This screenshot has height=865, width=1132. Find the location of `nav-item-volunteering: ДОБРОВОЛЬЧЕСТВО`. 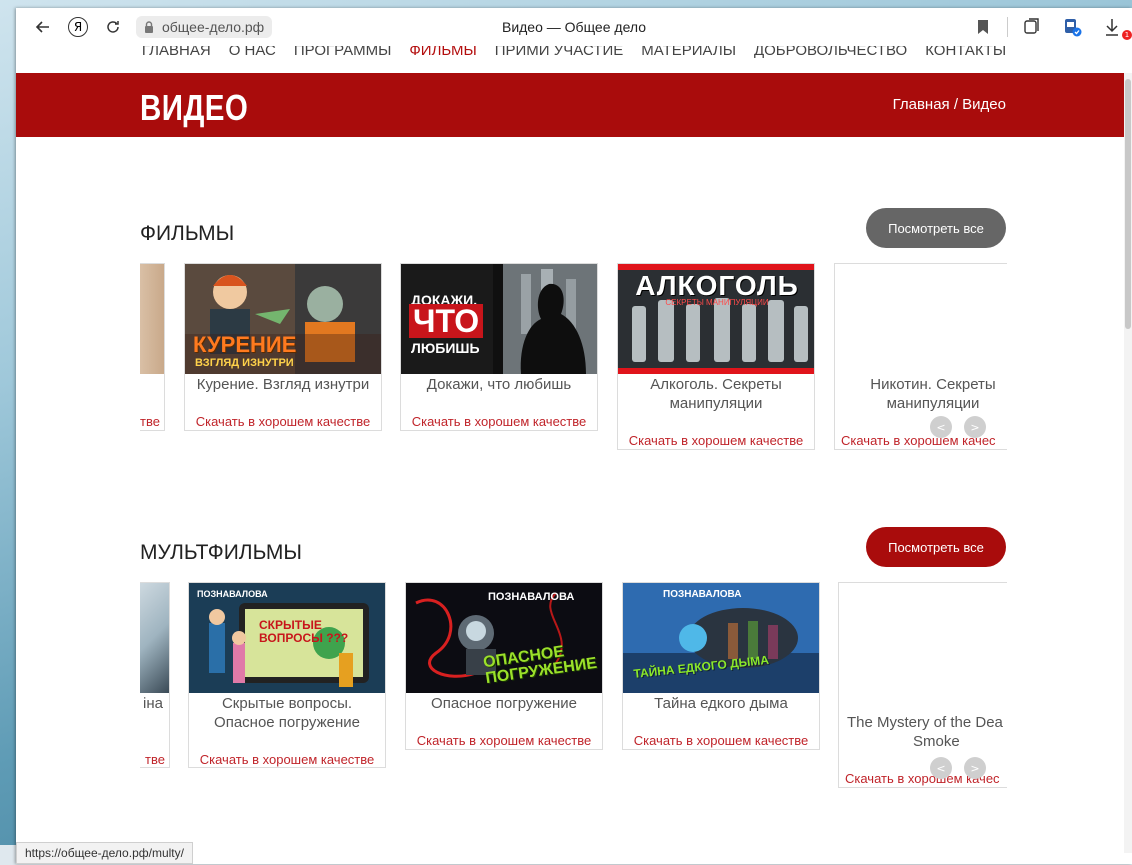

nav-item-volunteering: ДОБРОВОЛЬЧЕСТВО is located at coordinates (830, 59).